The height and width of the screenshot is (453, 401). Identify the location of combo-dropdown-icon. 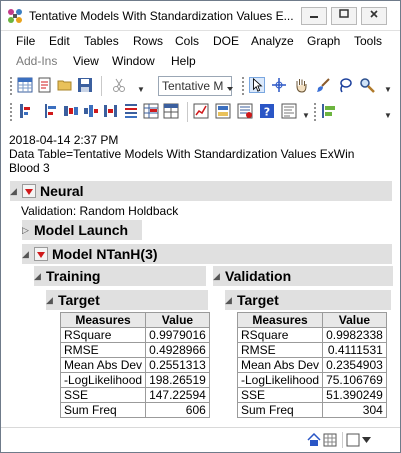
(230, 89).